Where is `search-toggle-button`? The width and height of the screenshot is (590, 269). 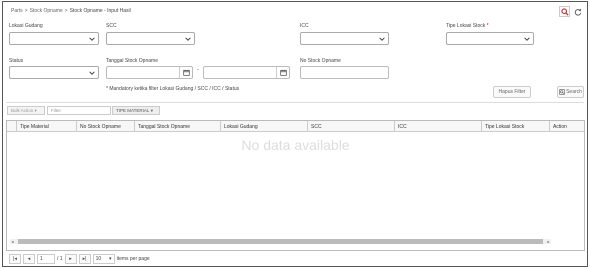 search-toggle-button is located at coordinates (564, 11).